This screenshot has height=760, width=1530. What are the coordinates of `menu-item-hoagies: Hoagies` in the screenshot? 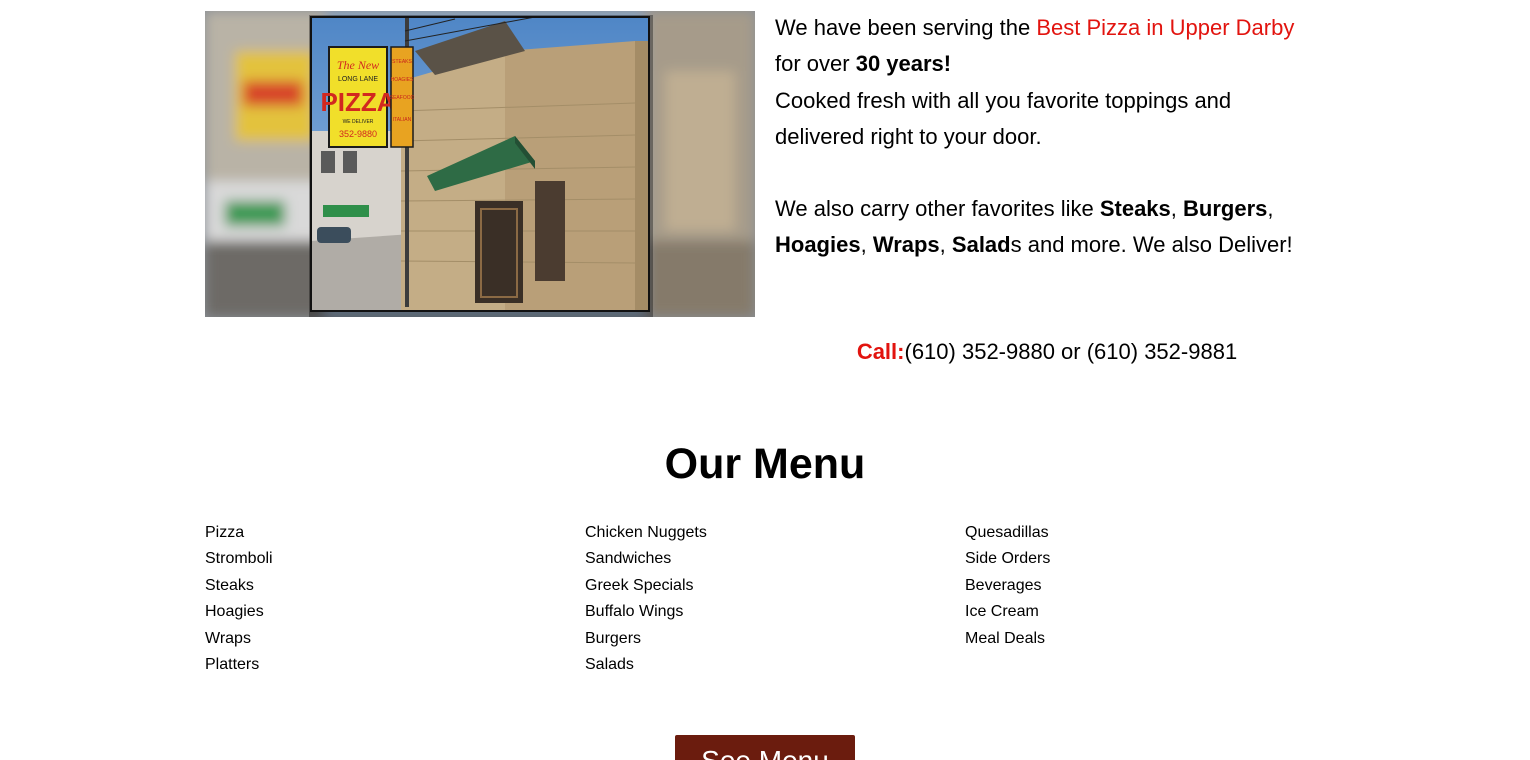 It's located at (234, 612).